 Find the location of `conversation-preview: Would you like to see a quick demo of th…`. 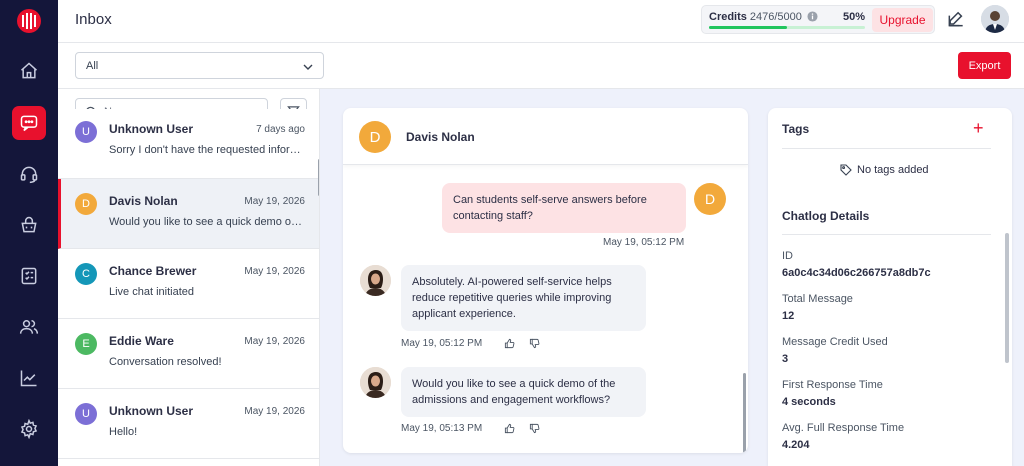

conversation-preview: Would you like to see a quick demo of th… is located at coordinates (206, 222).